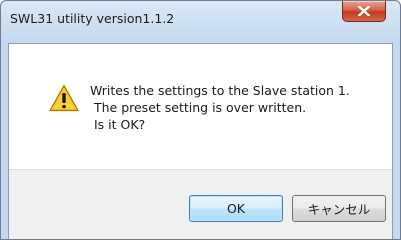  Describe the element at coordinates (92, 18) in the screenshot. I see `window-title: SWL31 utility version1.1.2` at that location.